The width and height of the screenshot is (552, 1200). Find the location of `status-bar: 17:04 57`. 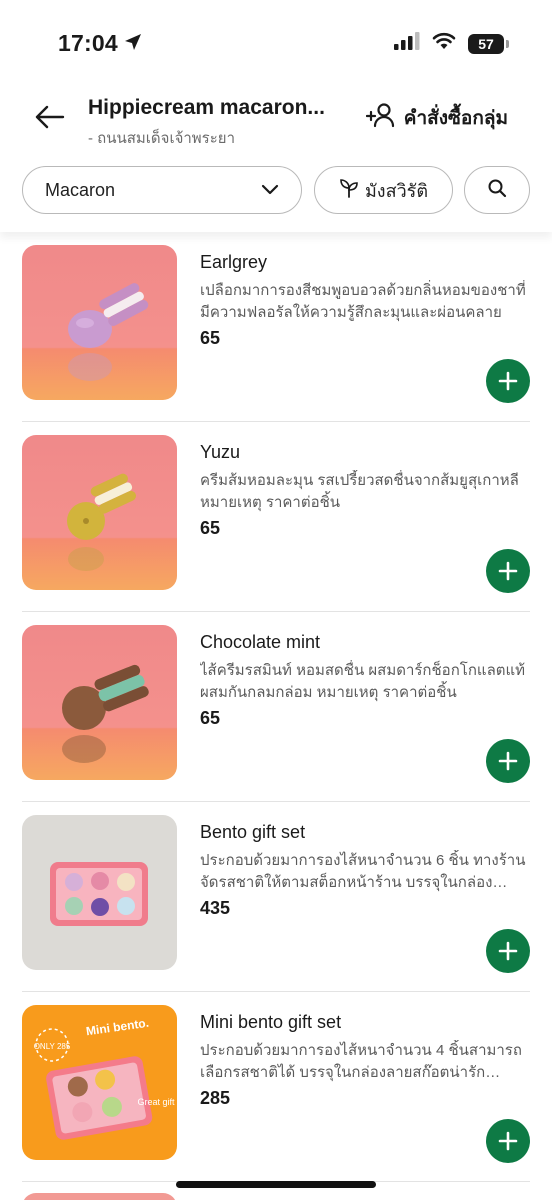

status-bar: 17:04 57 is located at coordinates (276, 44).